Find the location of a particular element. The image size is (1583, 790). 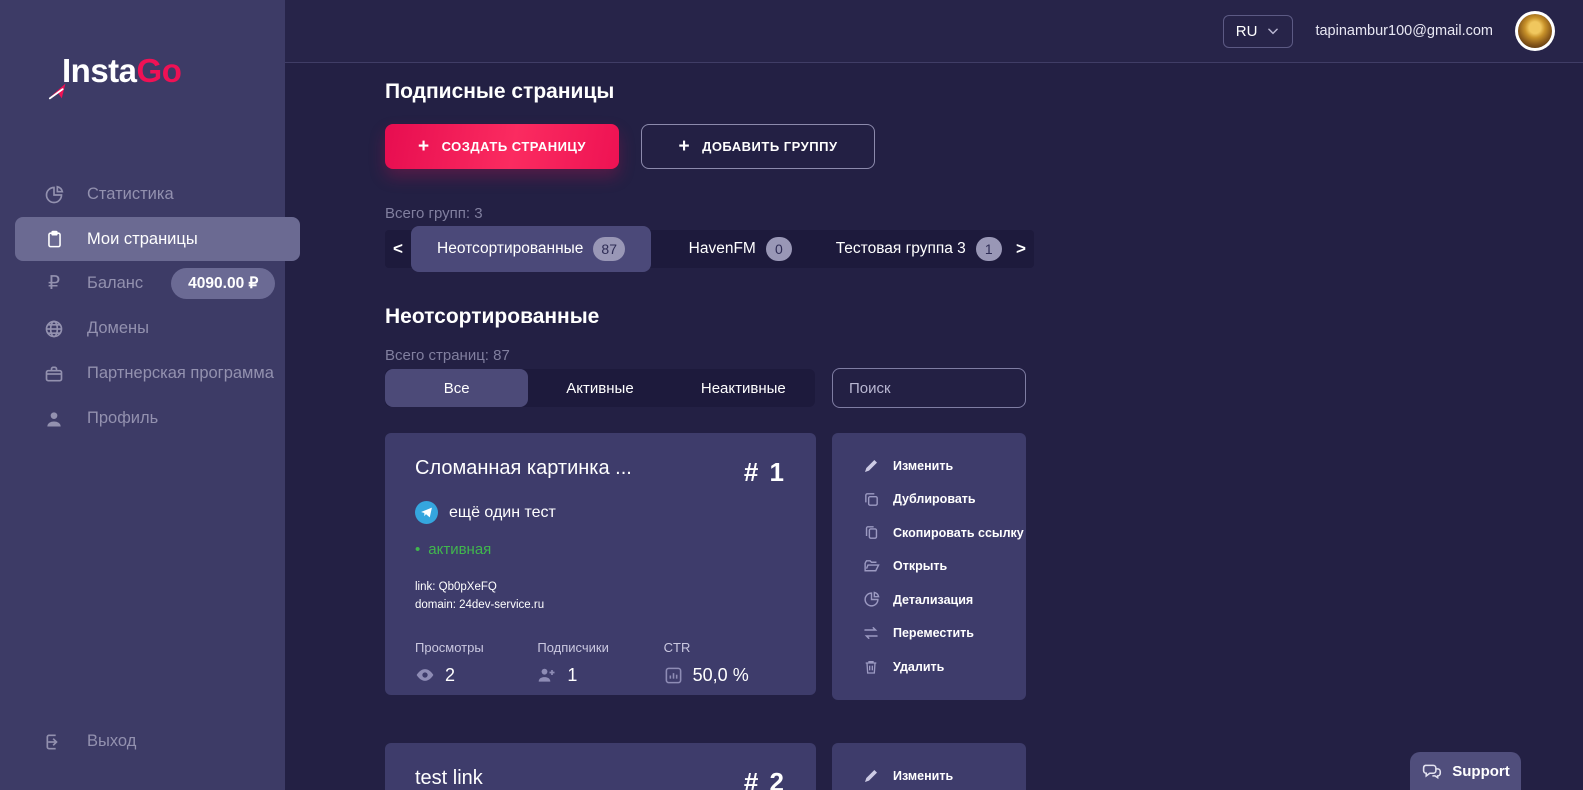

action-delete: Удалить is located at coordinates (944, 667).